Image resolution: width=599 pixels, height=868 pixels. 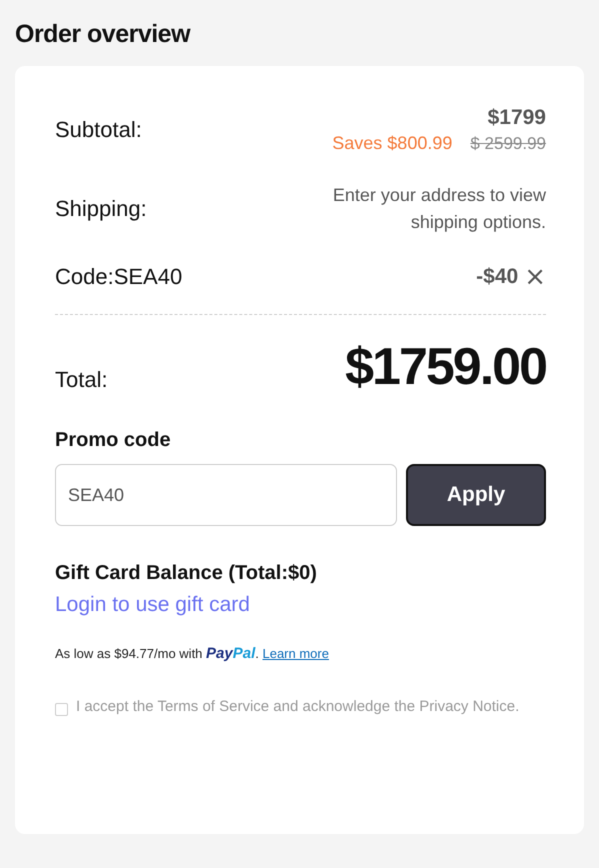 What do you see at coordinates (476, 495) in the screenshot?
I see `apply-button: Apply` at bounding box center [476, 495].